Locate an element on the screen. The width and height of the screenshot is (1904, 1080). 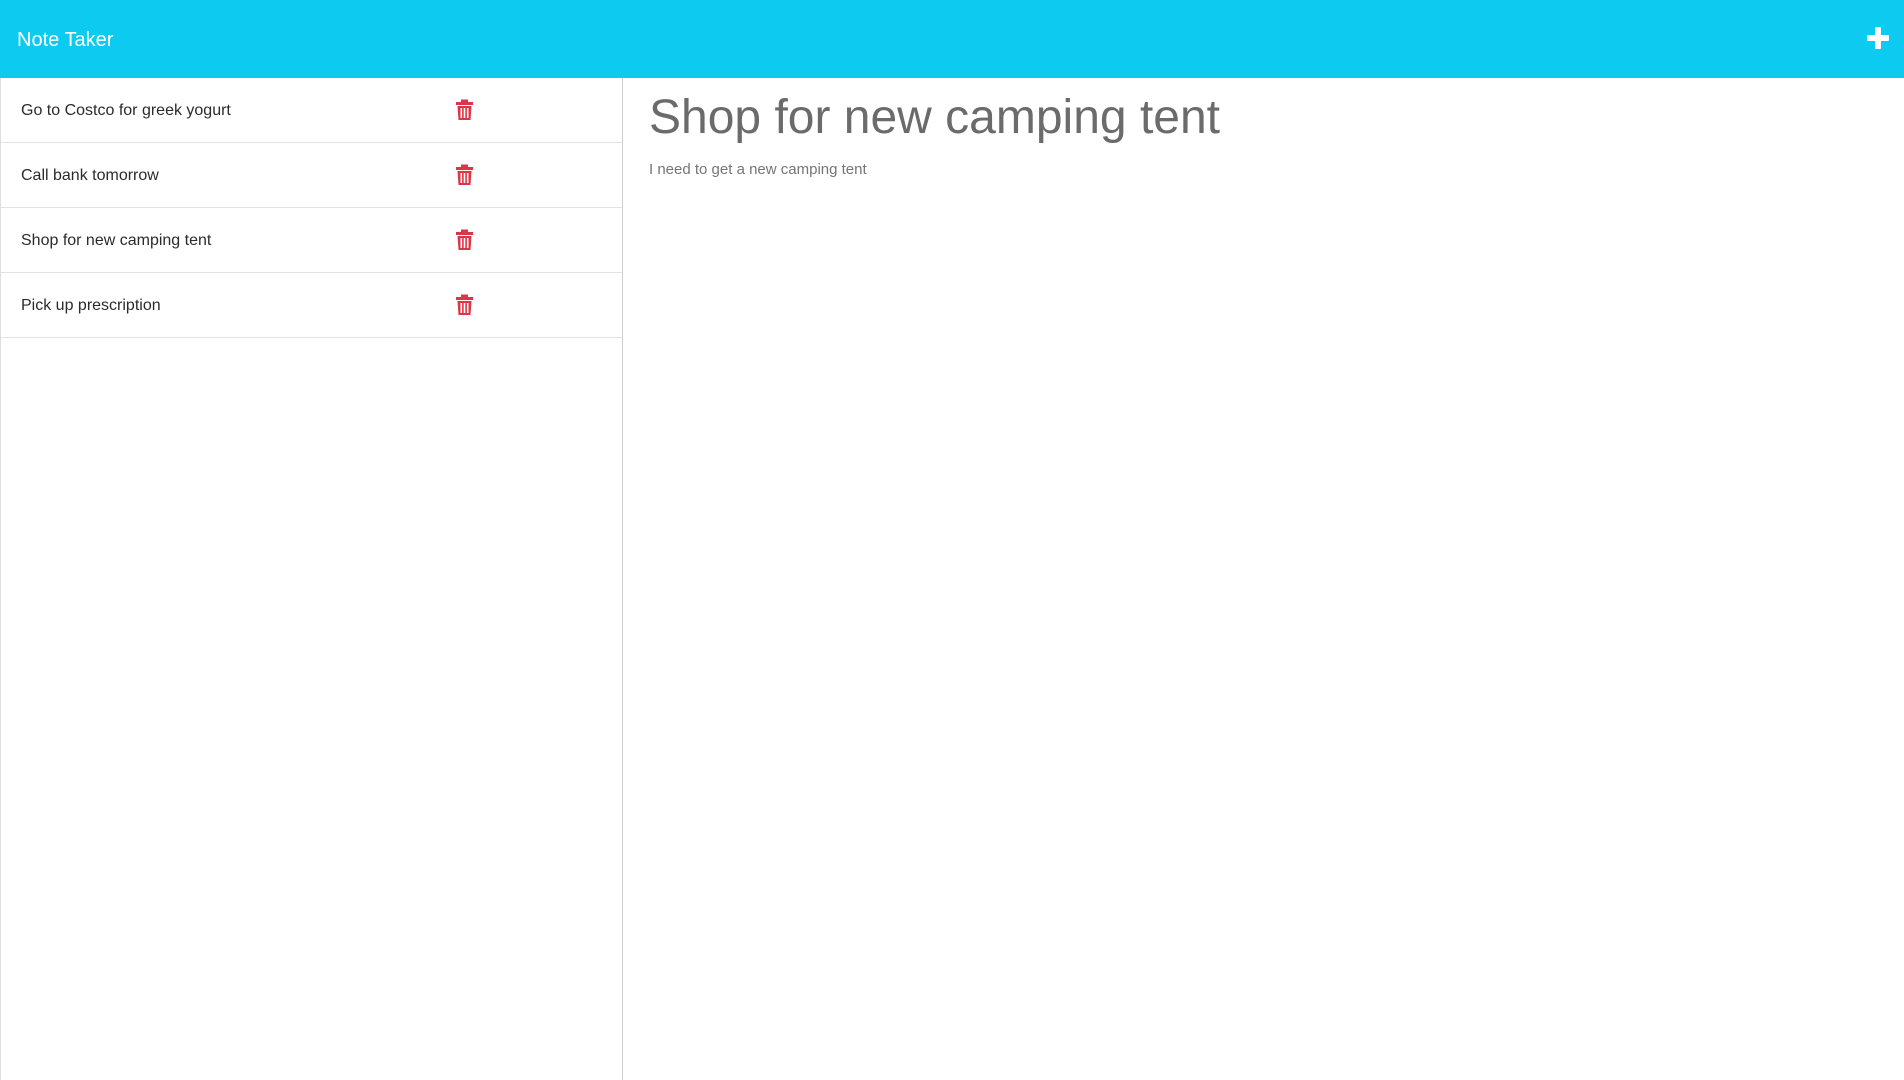
new-note-button is located at coordinates (1878, 38).